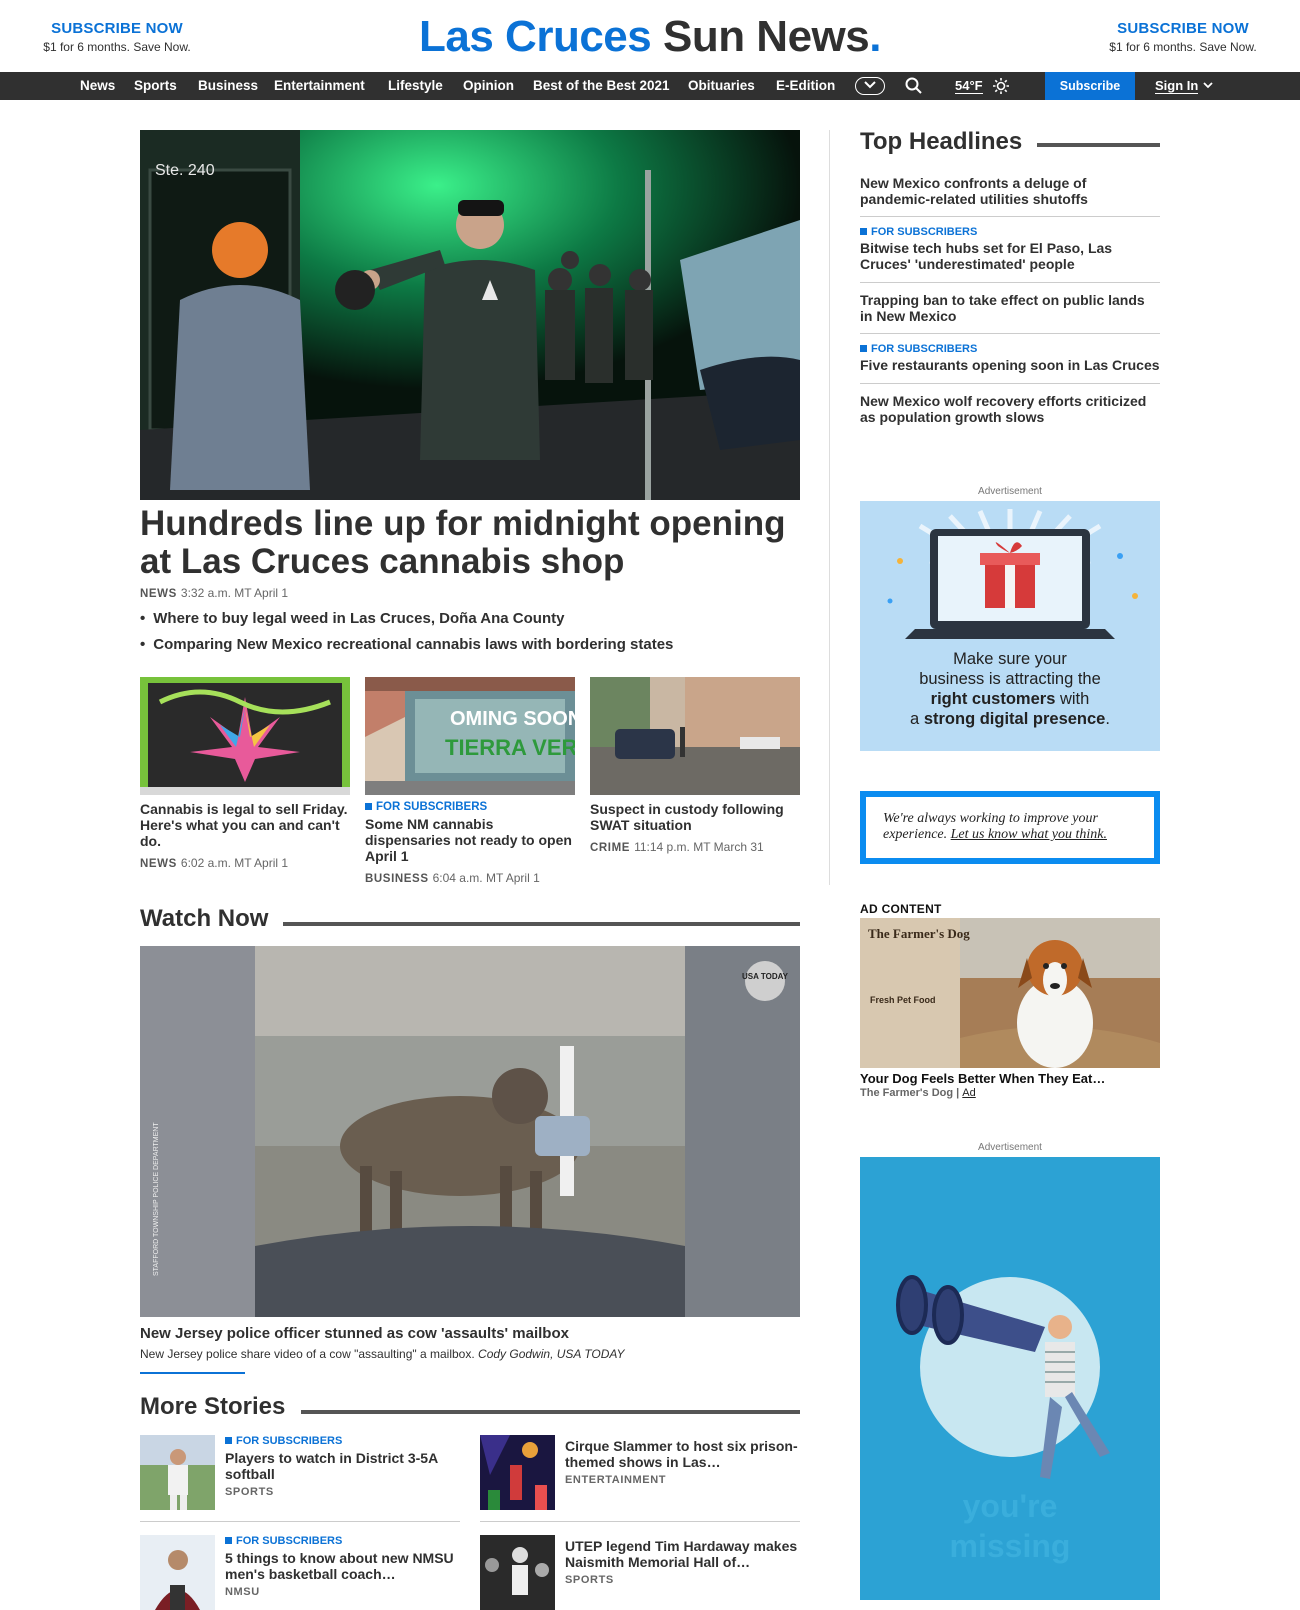 Image resolution: width=1300 pixels, height=1610 pixels. I want to click on svg-text: TIERRA VERDES, so click(510, 747).